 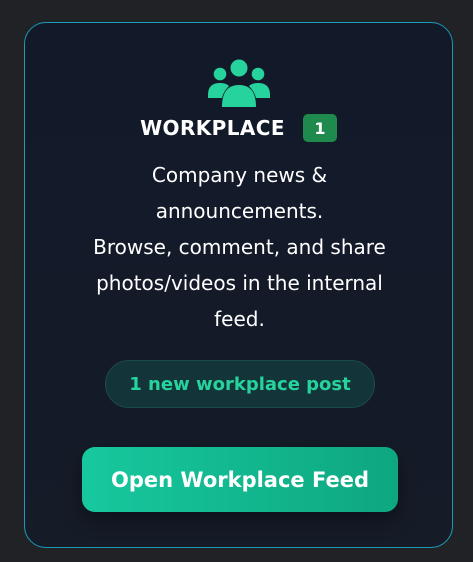 I want to click on card-title: WORKPLACE, so click(x=212, y=128).